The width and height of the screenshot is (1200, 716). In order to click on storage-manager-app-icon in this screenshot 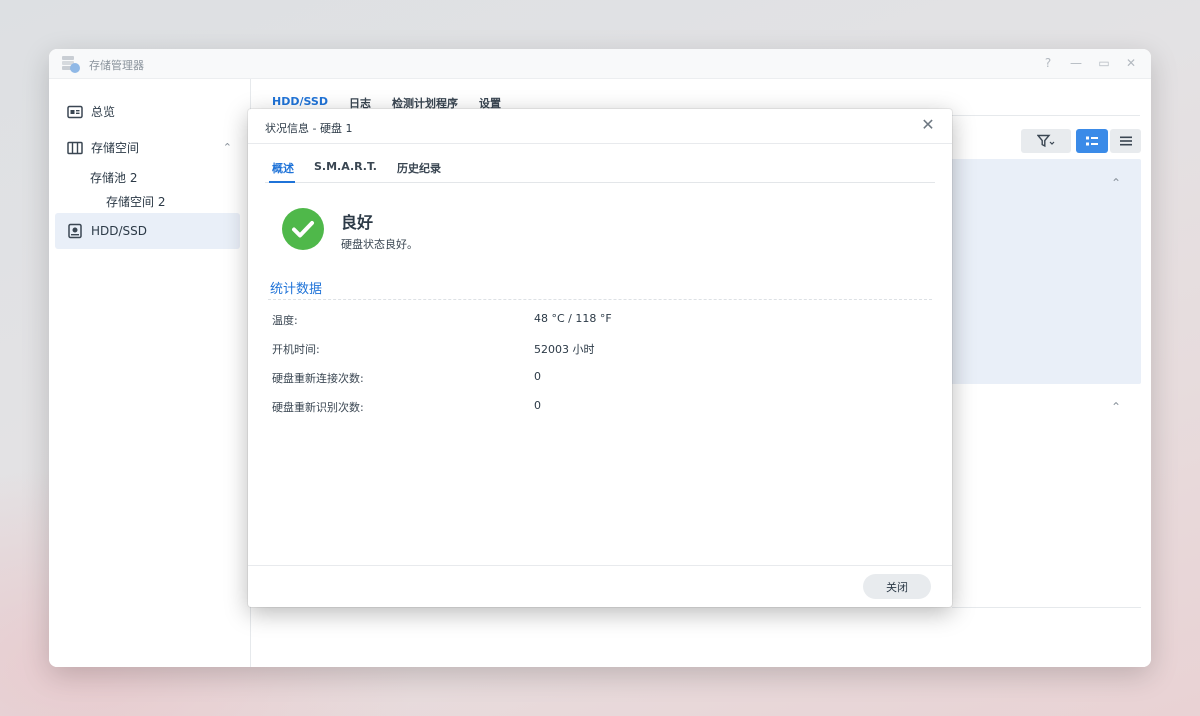, I will do `click(71, 64)`.